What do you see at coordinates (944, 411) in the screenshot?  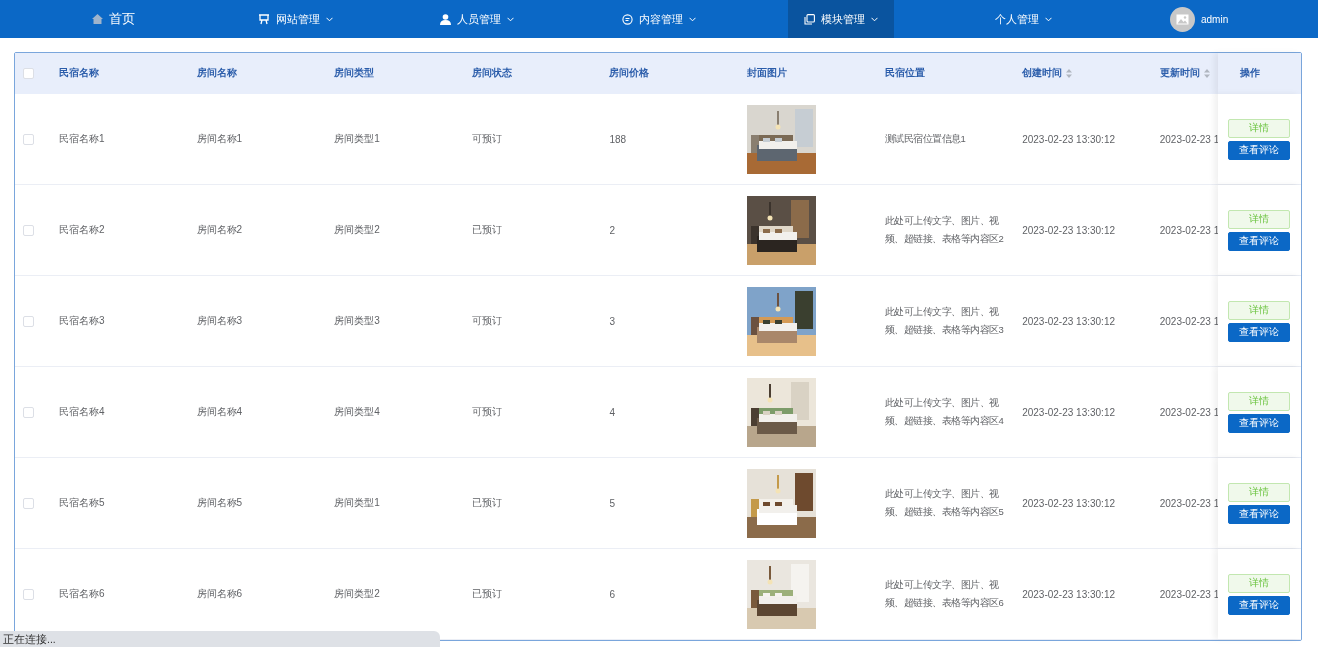 I see `table-cell: 此处可上传文字、图片、视频、超链接、表格等内容区4` at bounding box center [944, 411].